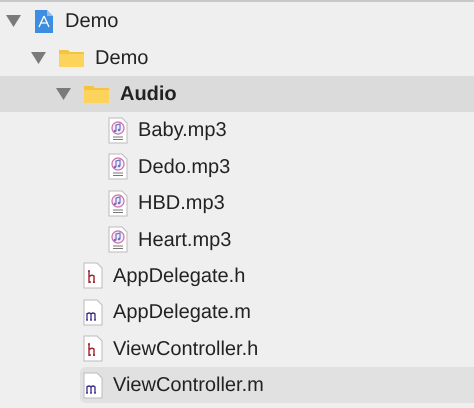 The height and width of the screenshot is (408, 474). I want to click on selected-row: Audio, so click(237, 94).